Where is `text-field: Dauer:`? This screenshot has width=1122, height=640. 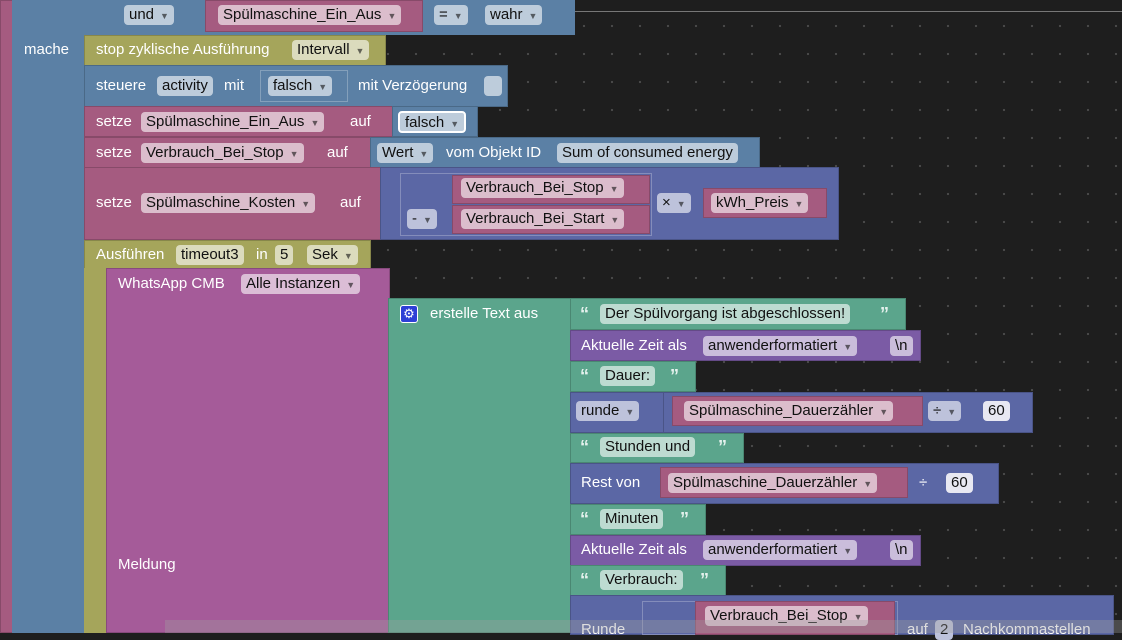 text-field: Dauer: is located at coordinates (628, 376).